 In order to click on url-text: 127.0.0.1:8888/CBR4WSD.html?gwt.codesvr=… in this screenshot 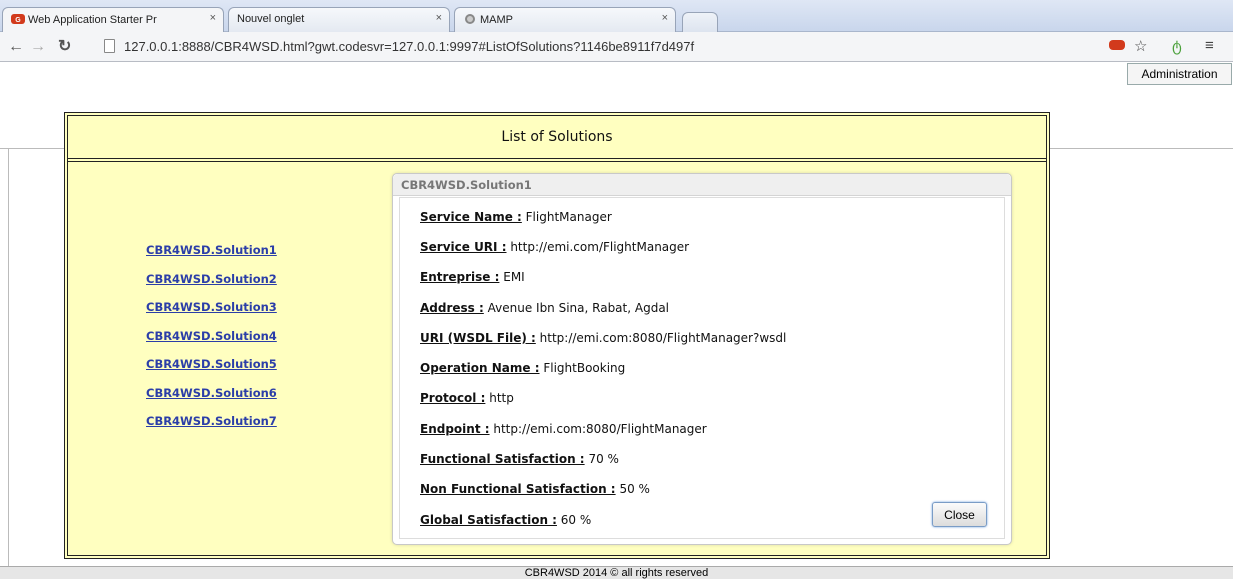, I will do `click(409, 46)`.